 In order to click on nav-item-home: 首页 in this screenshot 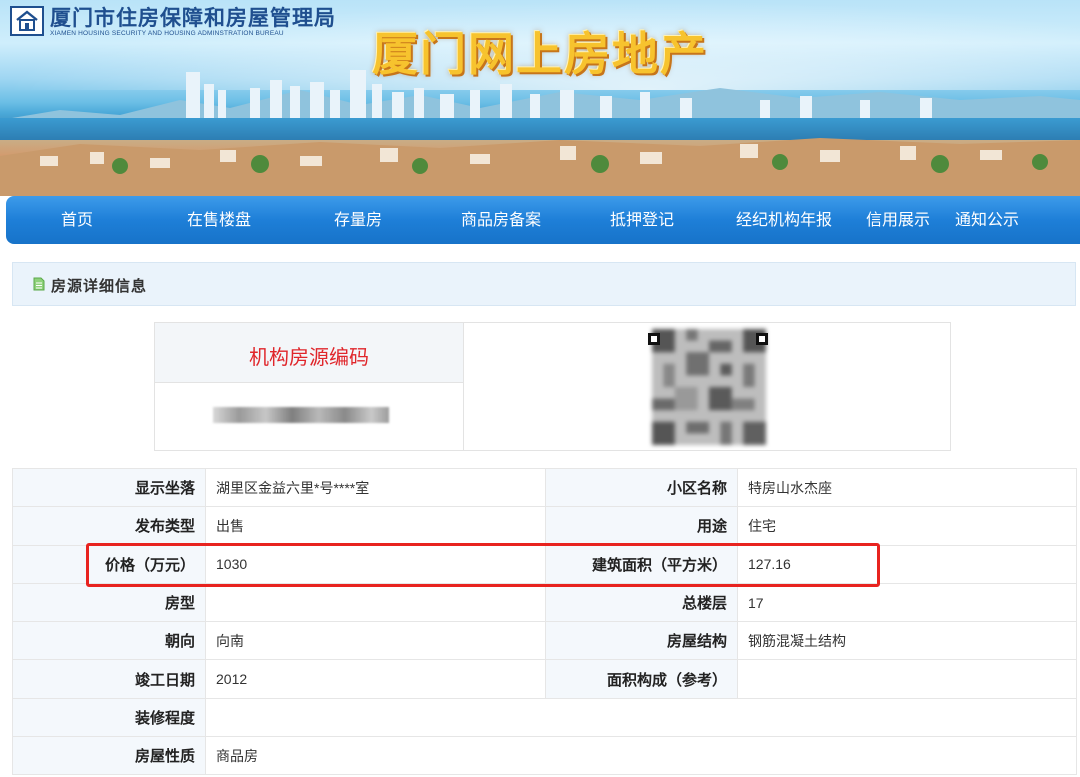, I will do `click(77, 220)`.